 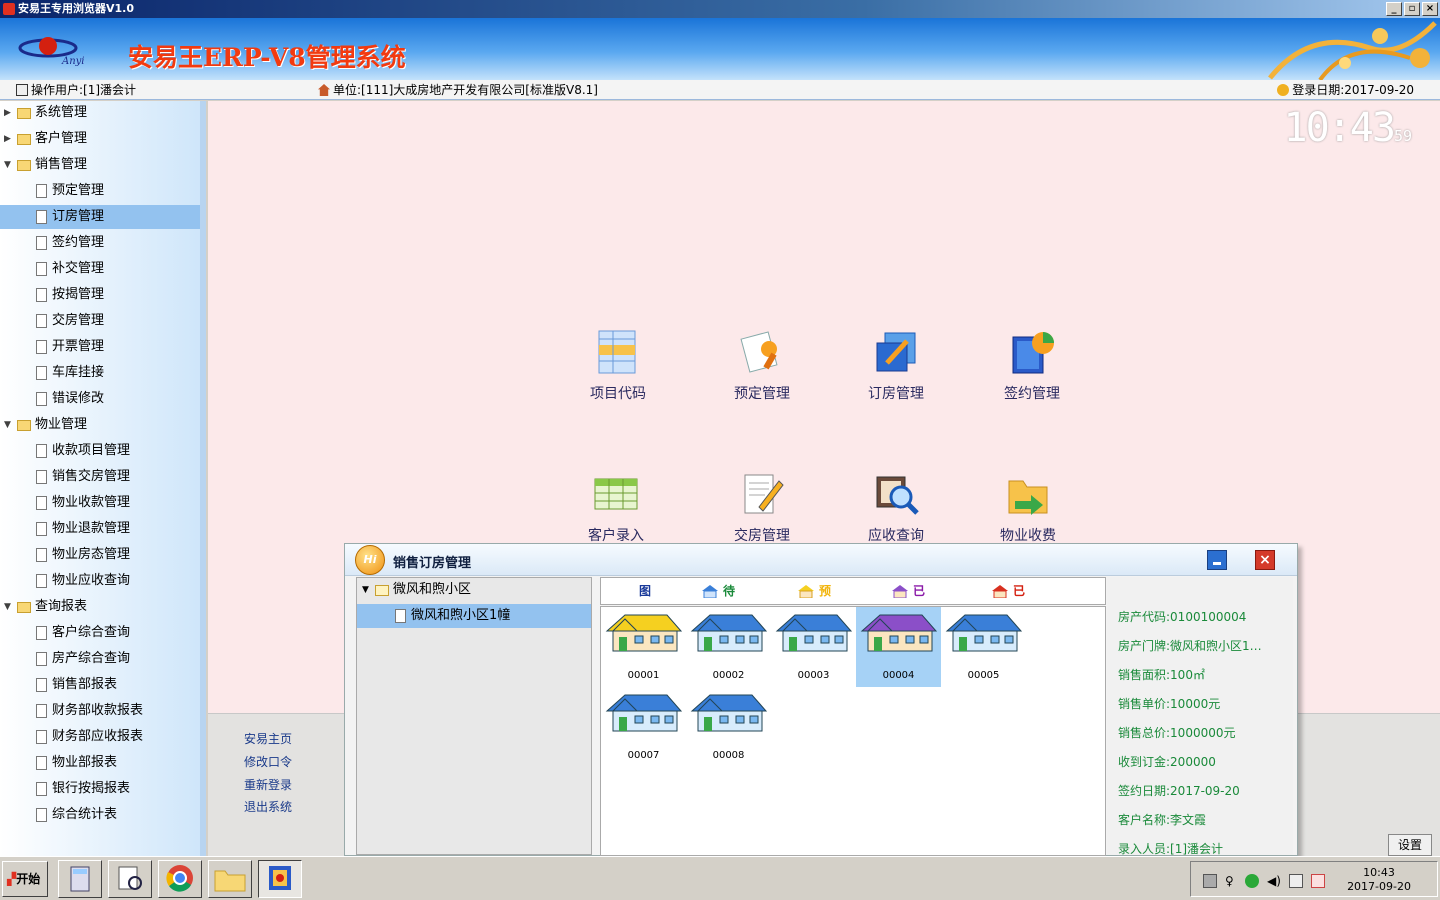 What do you see at coordinates (78, 268) in the screenshot?
I see `sidebar-item-label: 补交管理` at bounding box center [78, 268].